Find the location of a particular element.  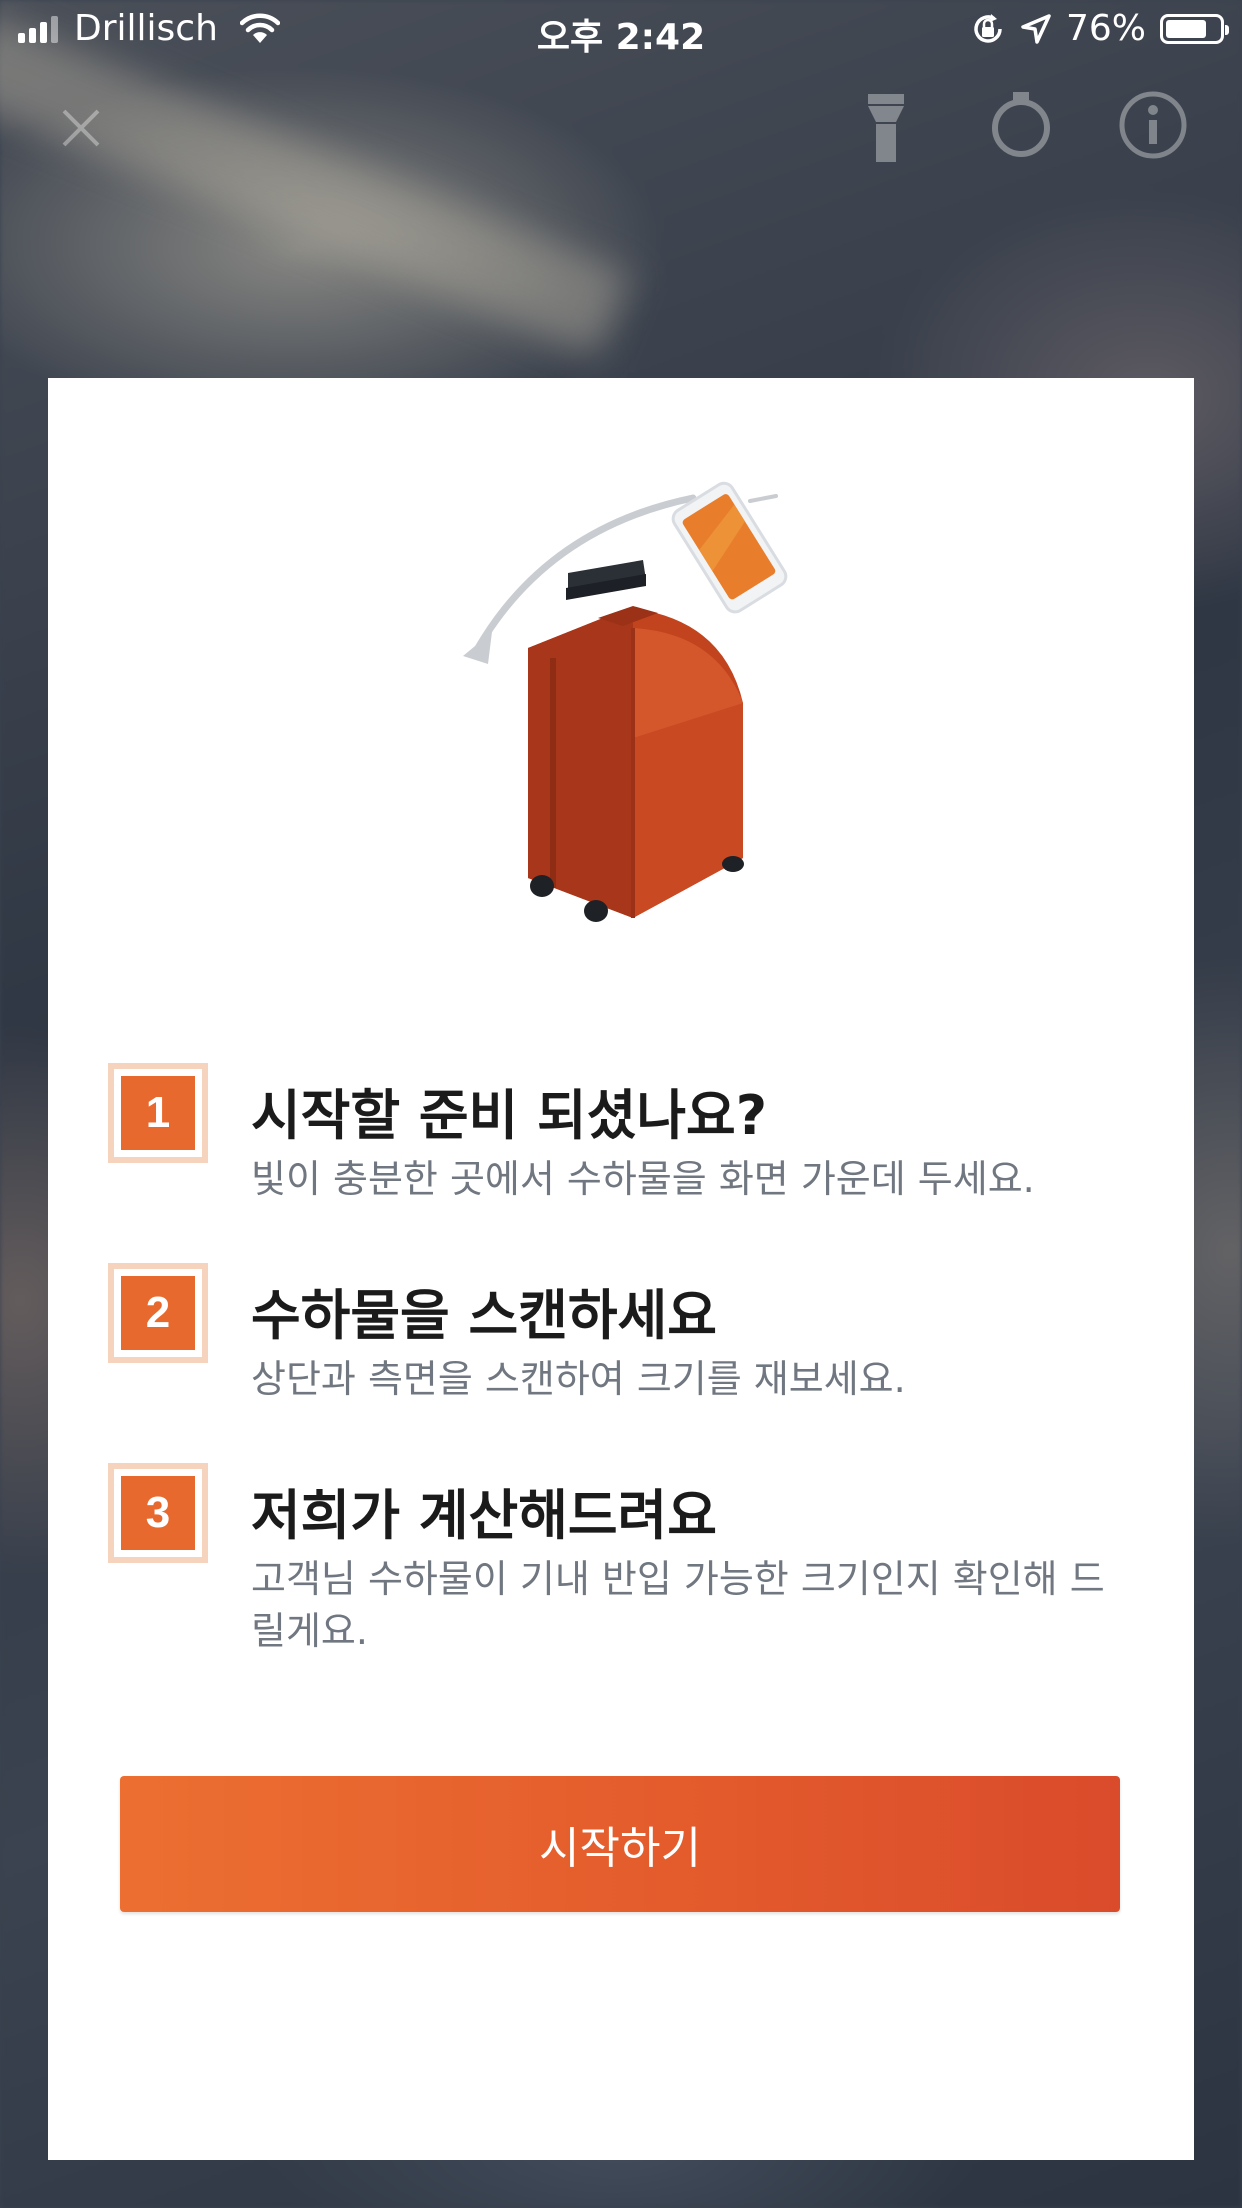

step-number: 3 is located at coordinates (158, 1513).